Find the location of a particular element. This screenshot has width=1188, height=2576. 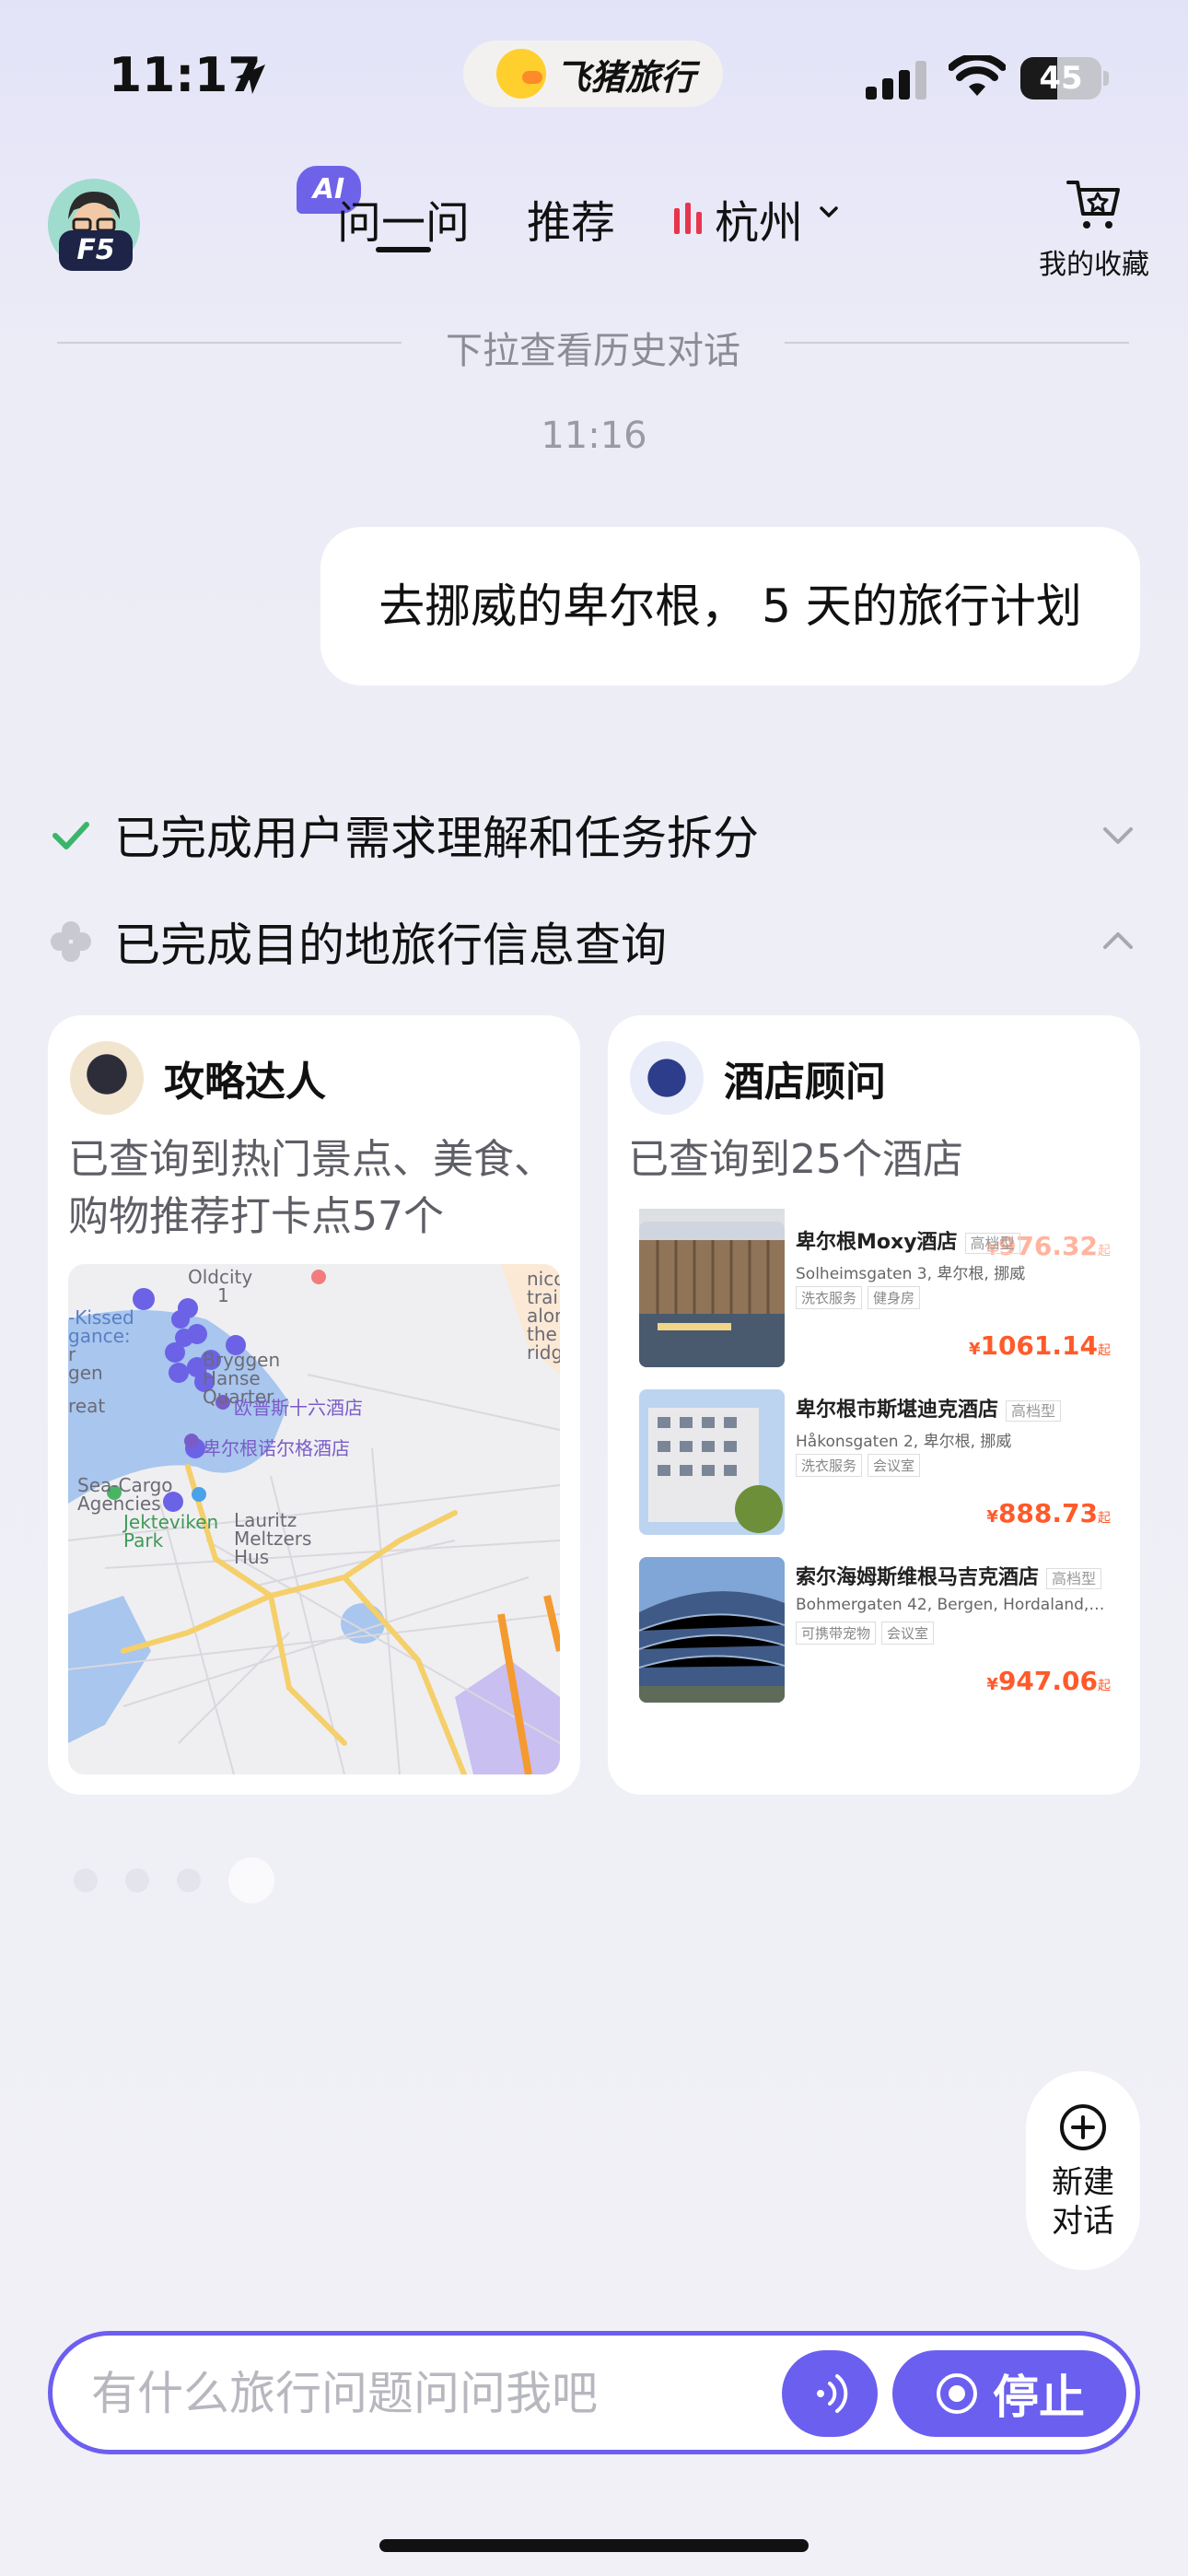

hotel-tags: 洗衣服务 会议室 is located at coordinates (858, 1465).